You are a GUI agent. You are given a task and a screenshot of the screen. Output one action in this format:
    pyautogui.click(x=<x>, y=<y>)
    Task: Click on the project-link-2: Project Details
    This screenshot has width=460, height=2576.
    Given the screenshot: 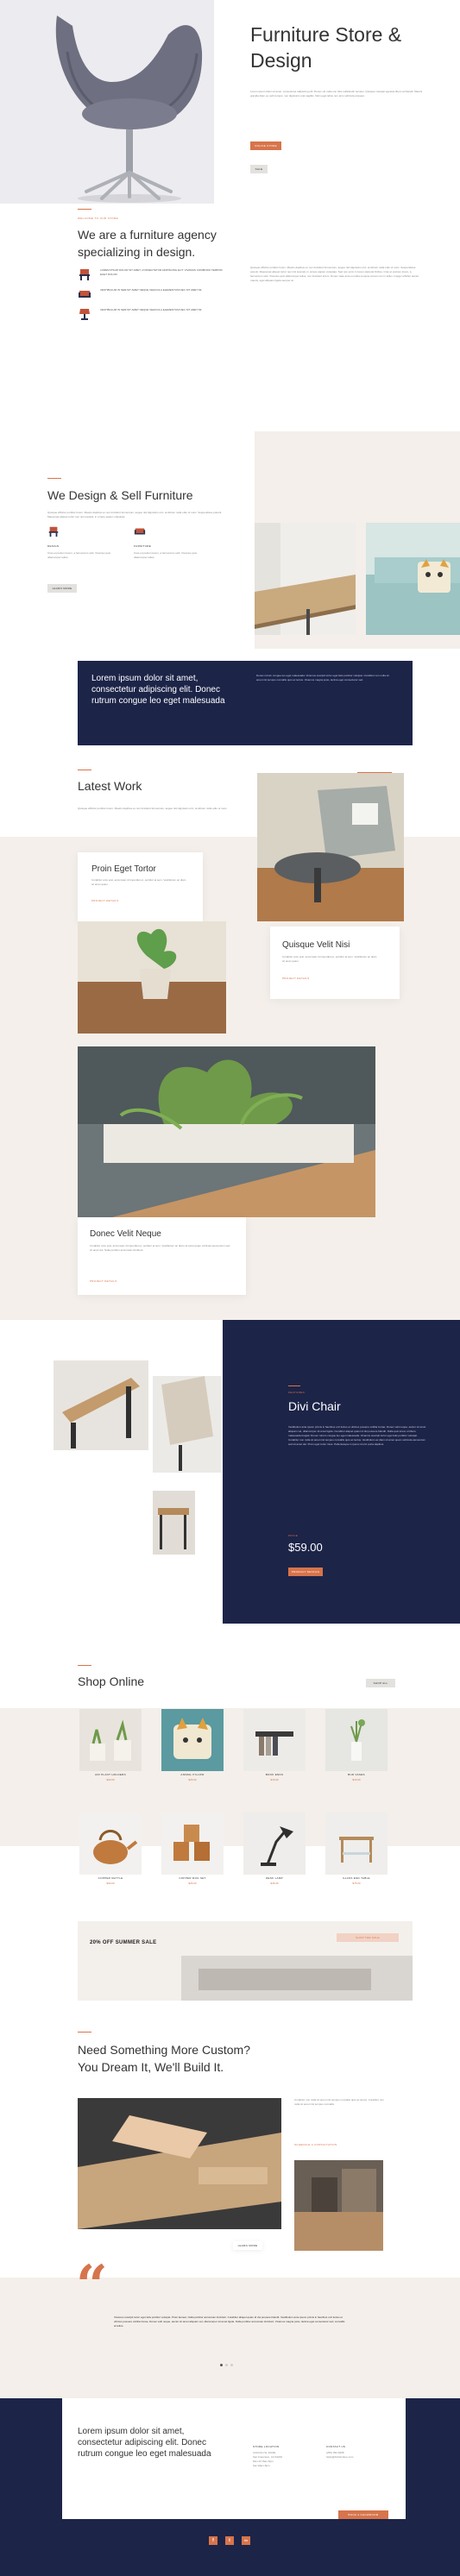 What is the action you would take?
    pyautogui.click(x=296, y=978)
    